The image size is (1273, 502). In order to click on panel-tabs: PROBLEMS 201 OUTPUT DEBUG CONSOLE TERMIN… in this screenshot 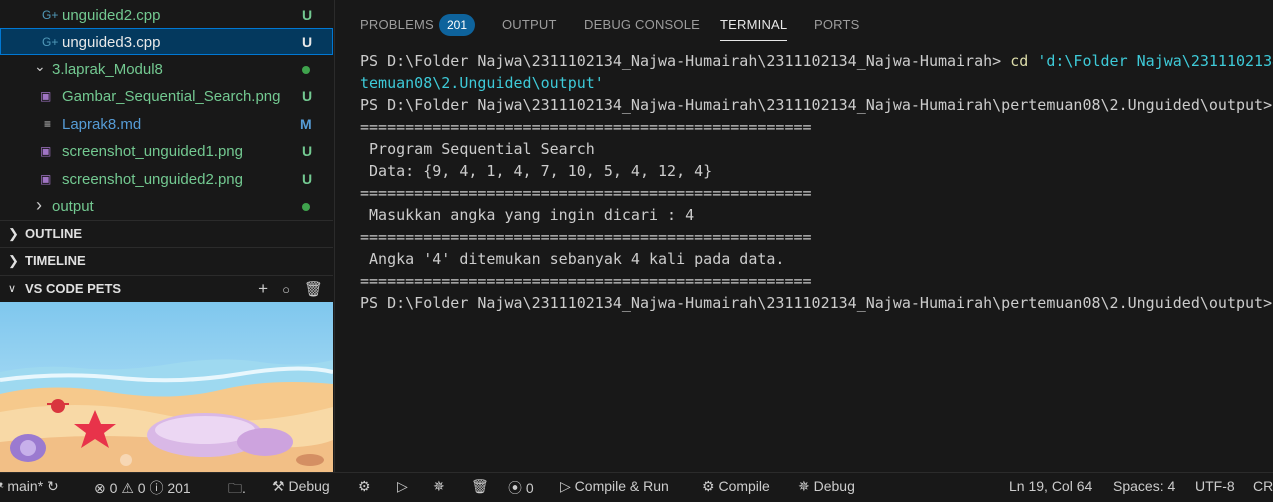, I will do `click(804, 22)`.